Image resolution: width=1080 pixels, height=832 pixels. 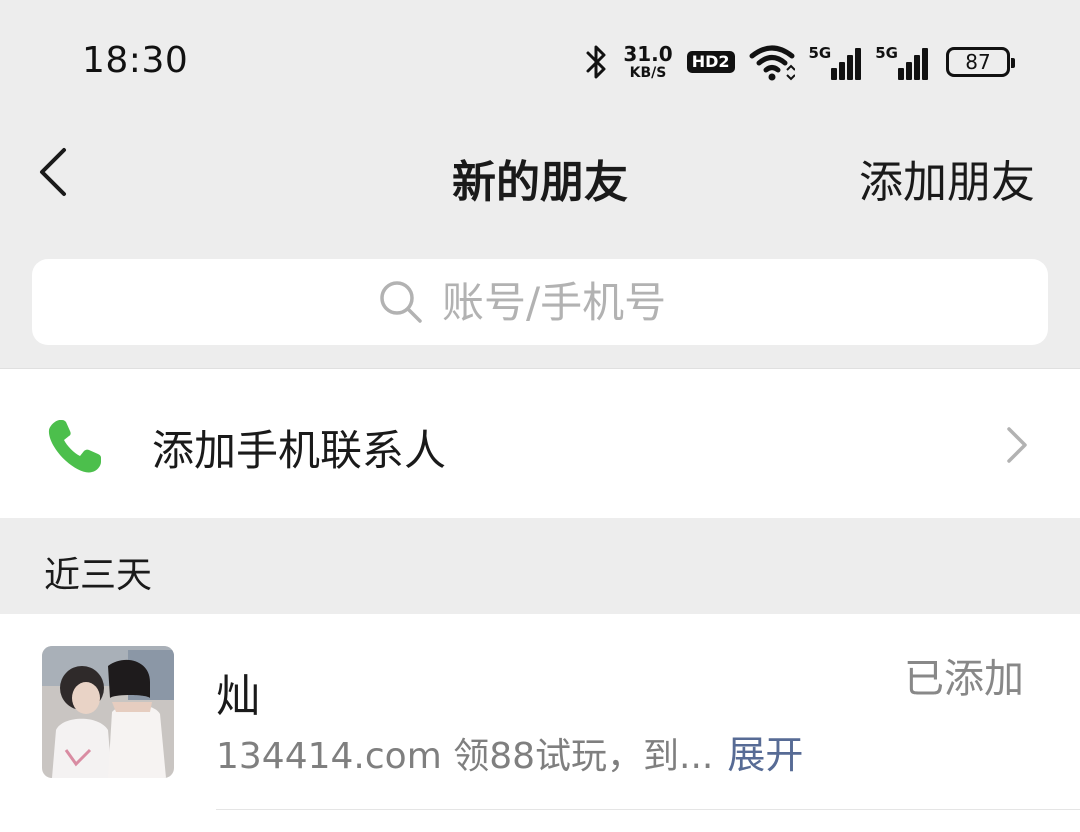 What do you see at coordinates (238, 696) in the screenshot?
I see `friend-name: 灿` at bounding box center [238, 696].